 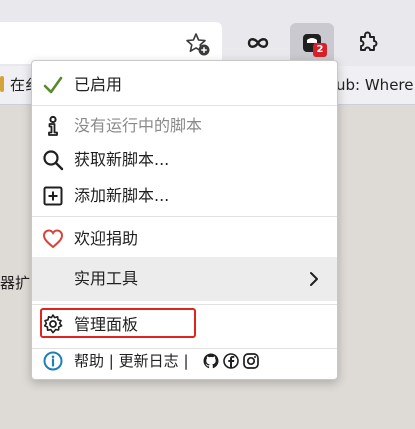 I want to click on highlight-annotation, so click(x=118, y=323).